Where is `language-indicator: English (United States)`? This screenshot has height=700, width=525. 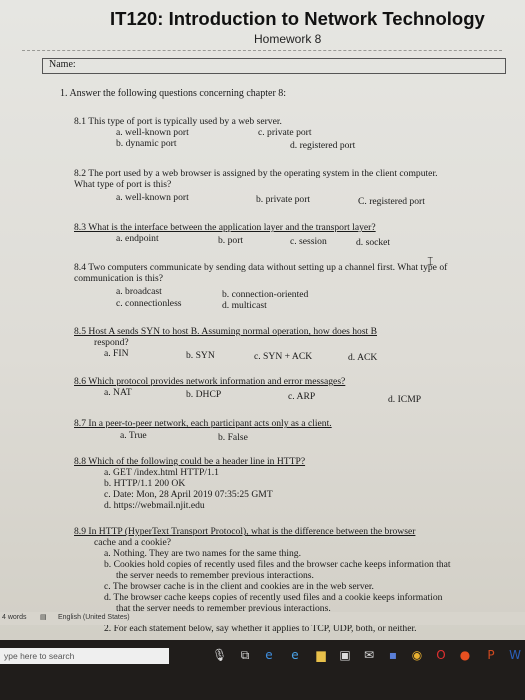
language-indicator: English (United States) is located at coordinates (94, 617).